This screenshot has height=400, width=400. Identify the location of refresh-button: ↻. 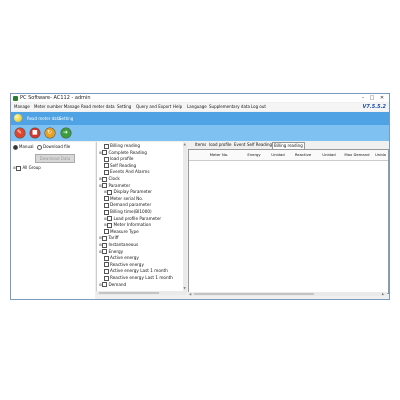
(50, 133).